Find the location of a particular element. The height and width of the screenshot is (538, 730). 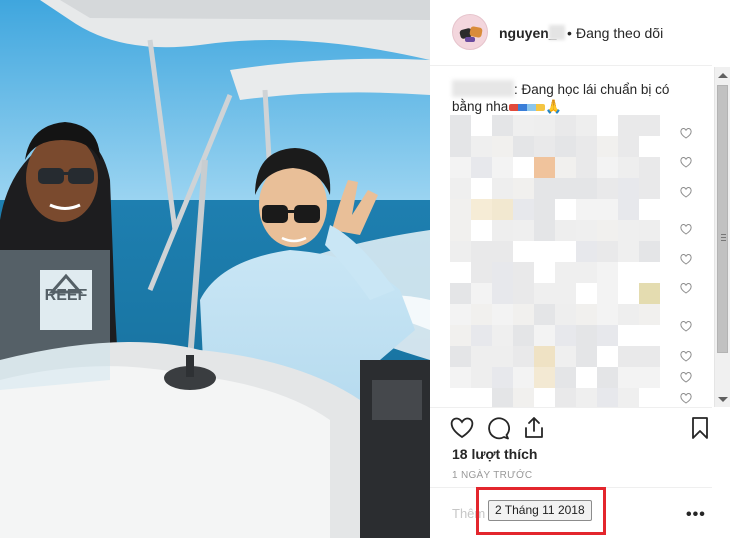

following-button: Đang theo dõi is located at coordinates (619, 33).